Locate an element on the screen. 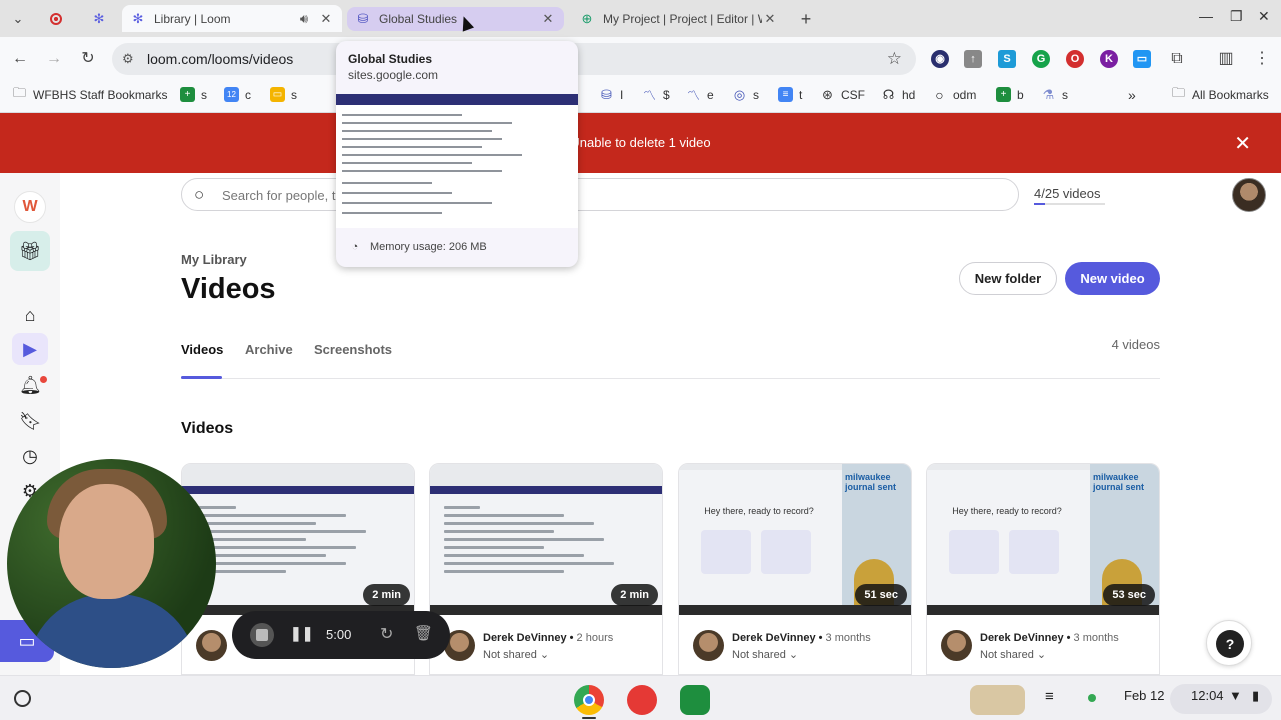  workspace-avatar: W is located at coordinates (30, 207).